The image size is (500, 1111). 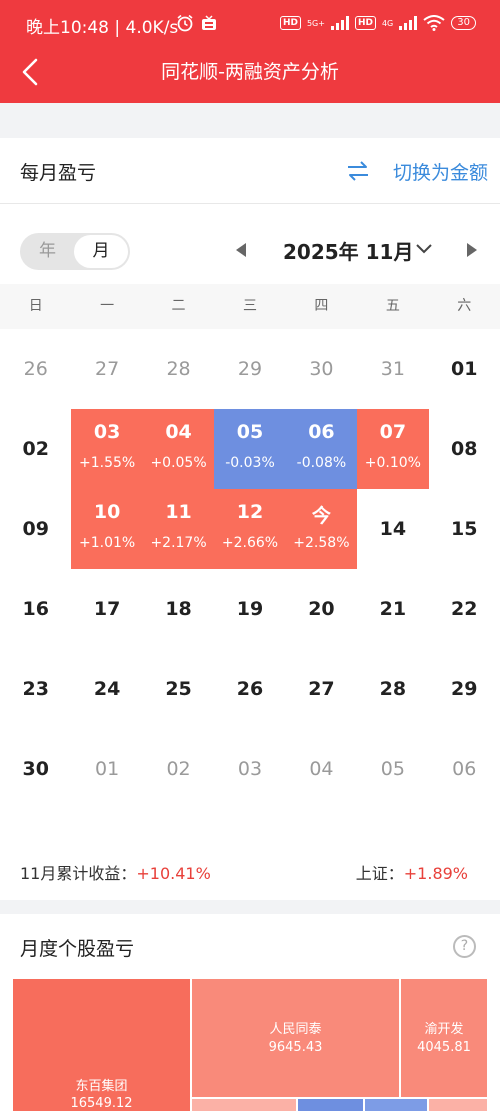 What do you see at coordinates (35, 529) in the screenshot?
I see `calendar-day-cell: 09` at bounding box center [35, 529].